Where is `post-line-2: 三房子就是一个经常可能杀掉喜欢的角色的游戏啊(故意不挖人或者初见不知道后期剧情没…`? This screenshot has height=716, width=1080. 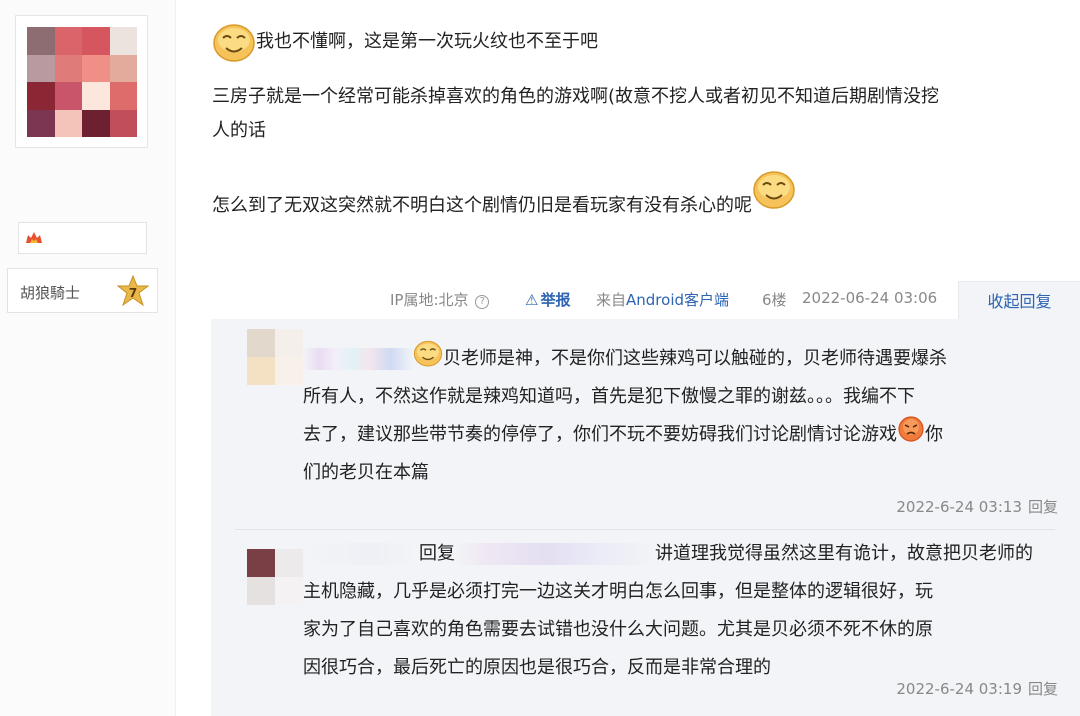 post-line-2: 三房子就是一个经常可能杀掉喜欢的角色的游戏啊(故意不挖人或者初见不知道后期剧情没… is located at coordinates (576, 96).